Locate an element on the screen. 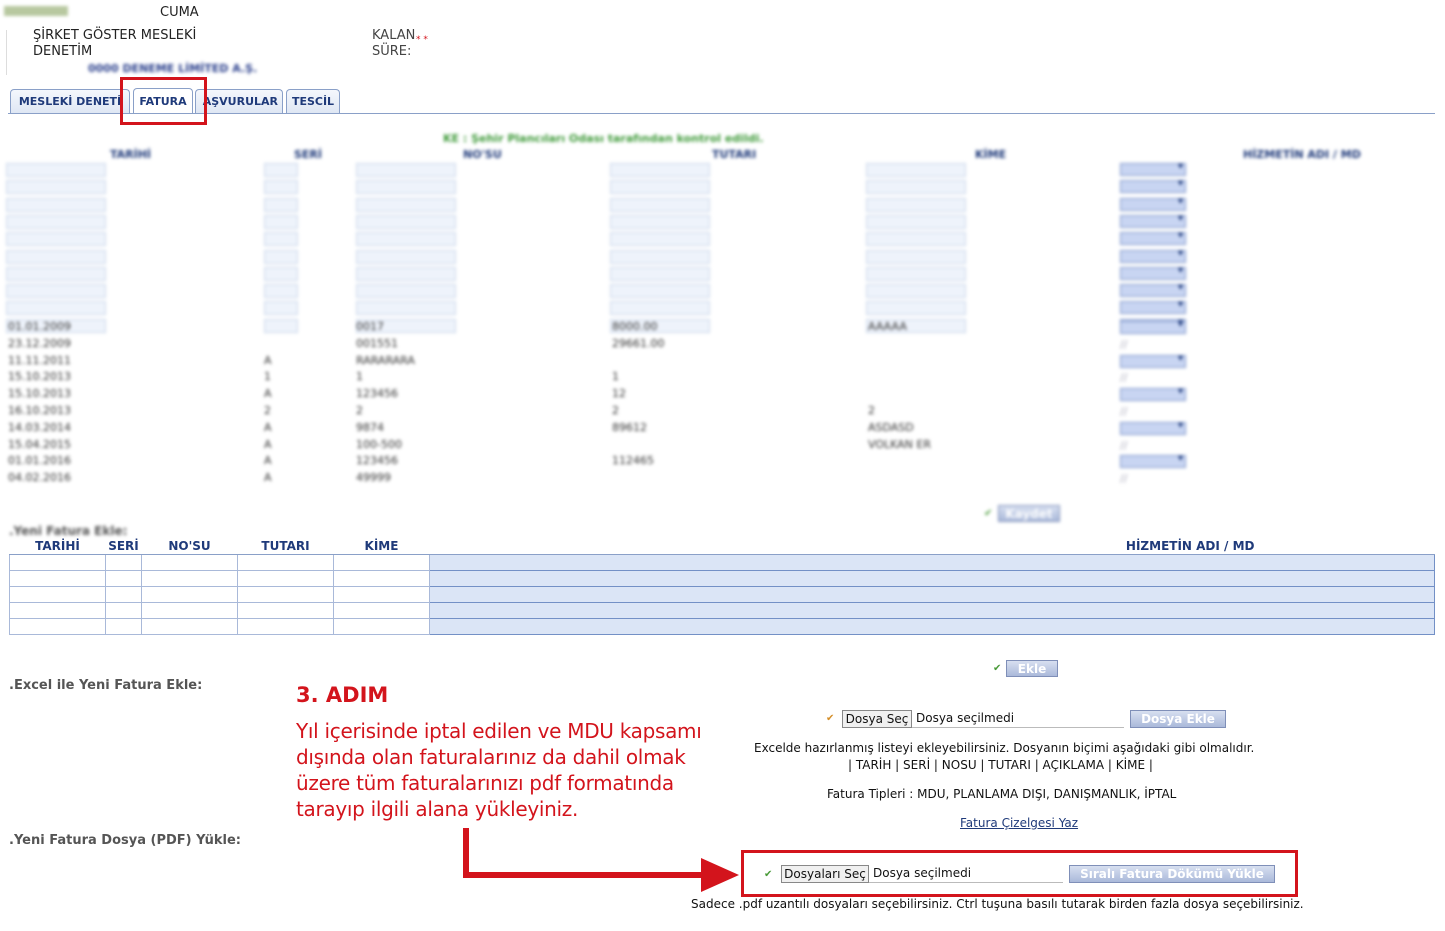 This screenshot has width=1445, height=931. excel-add-file-button: Dosya Ekle is located at coordinates (1178, 719).